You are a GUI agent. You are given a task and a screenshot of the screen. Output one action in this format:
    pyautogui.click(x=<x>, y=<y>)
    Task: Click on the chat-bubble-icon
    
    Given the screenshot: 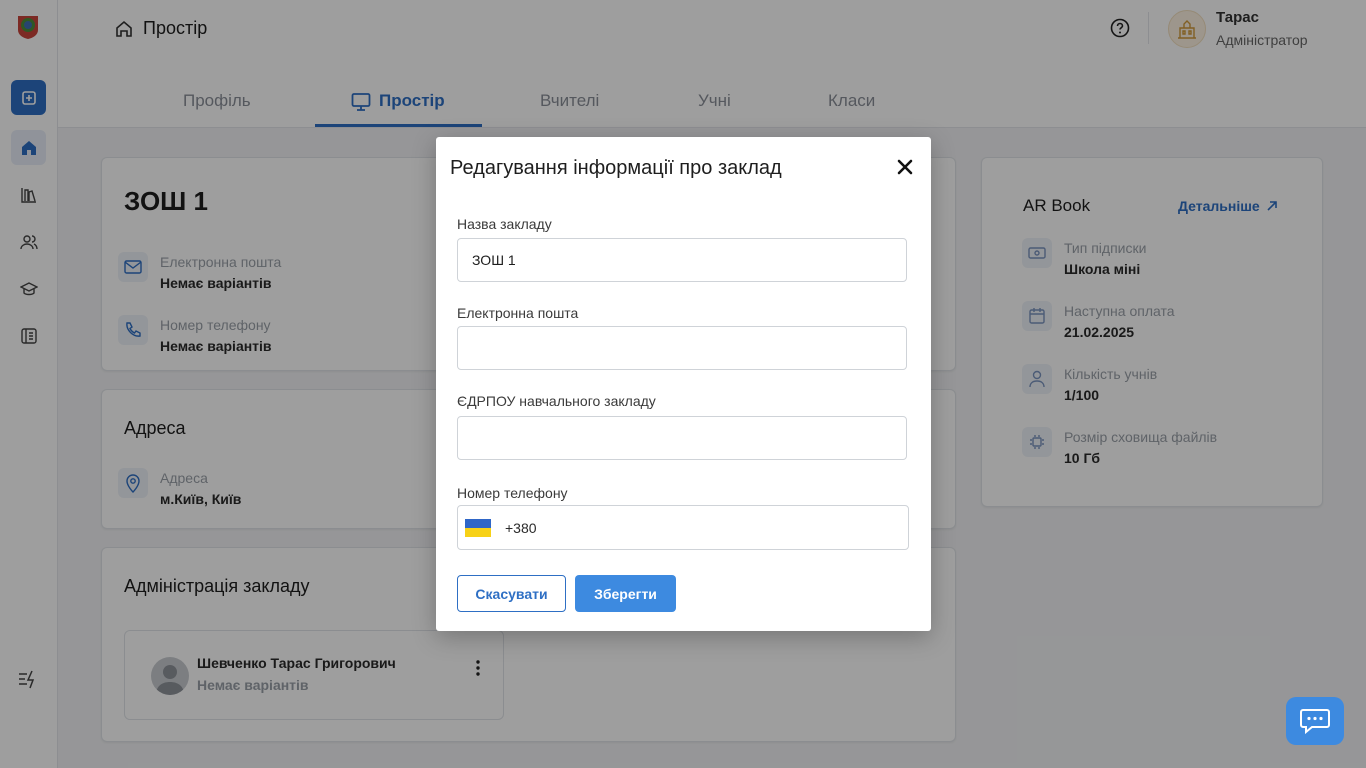 What is the action you would take?
    pyautogui.click(x=1315, y=722)
    